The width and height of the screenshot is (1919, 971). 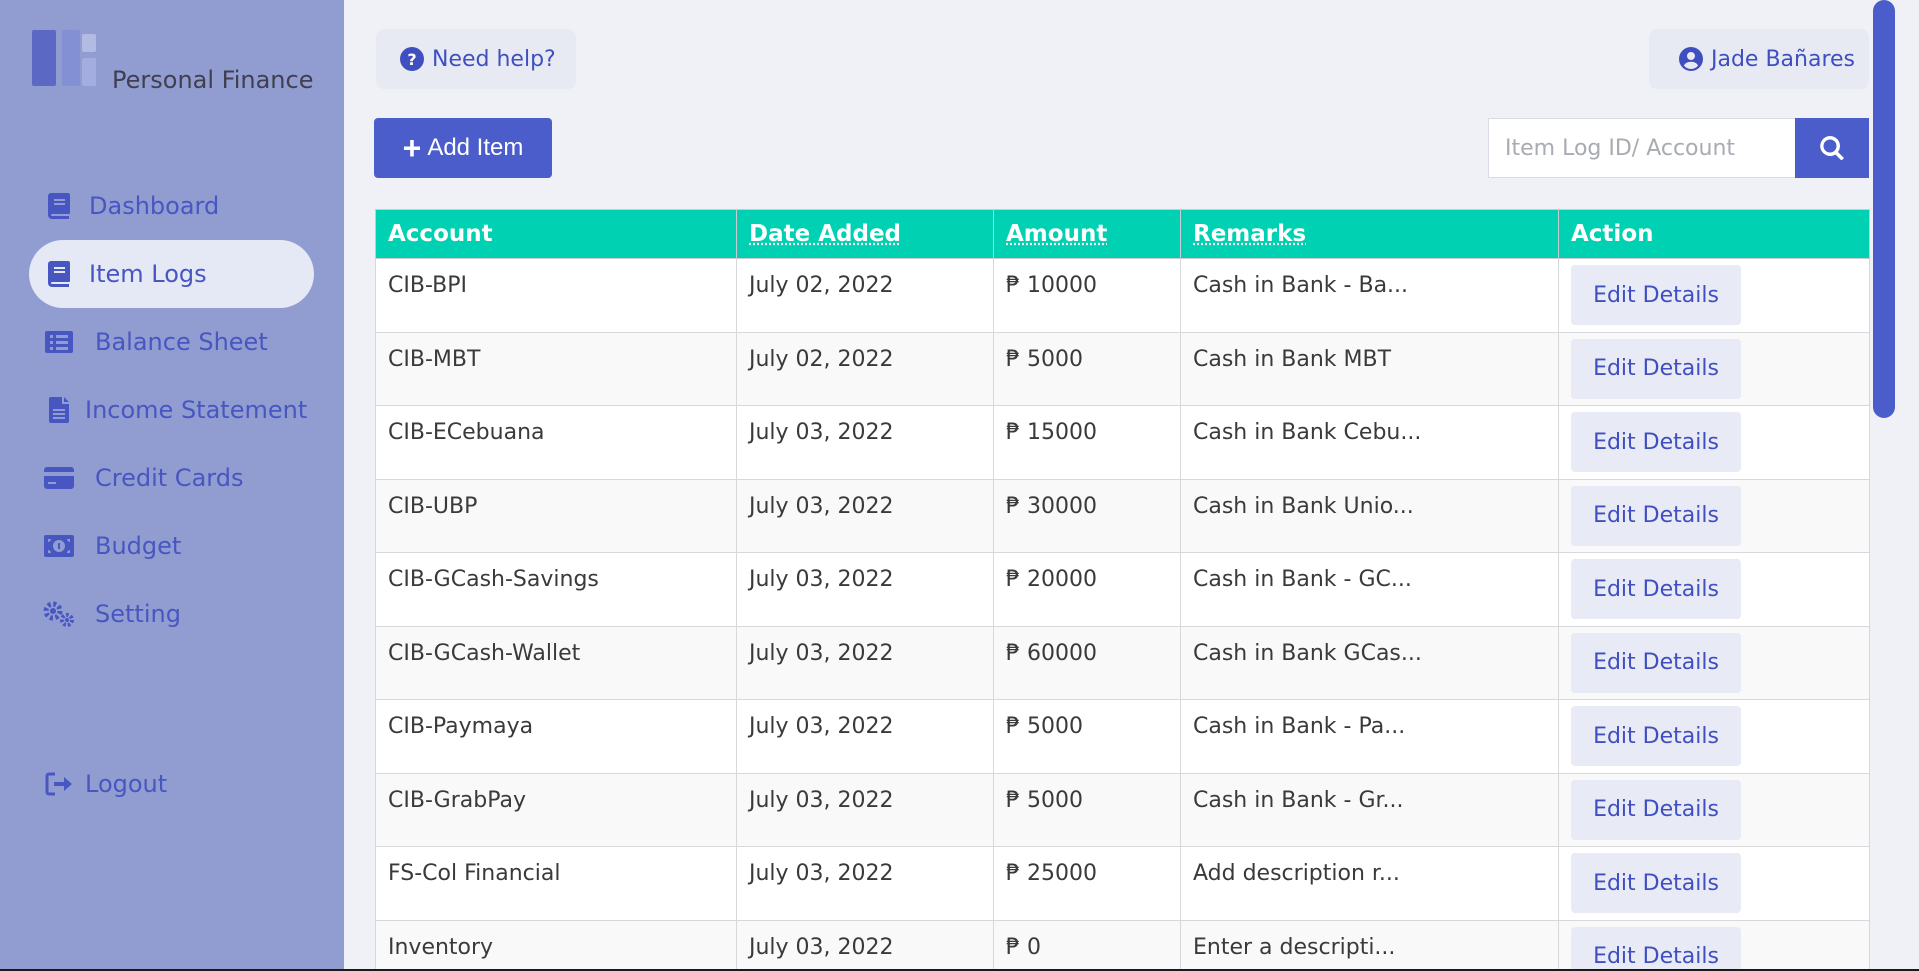 I want to click on cell-account: CIB-GrabPay, so click(x=556, y=810).